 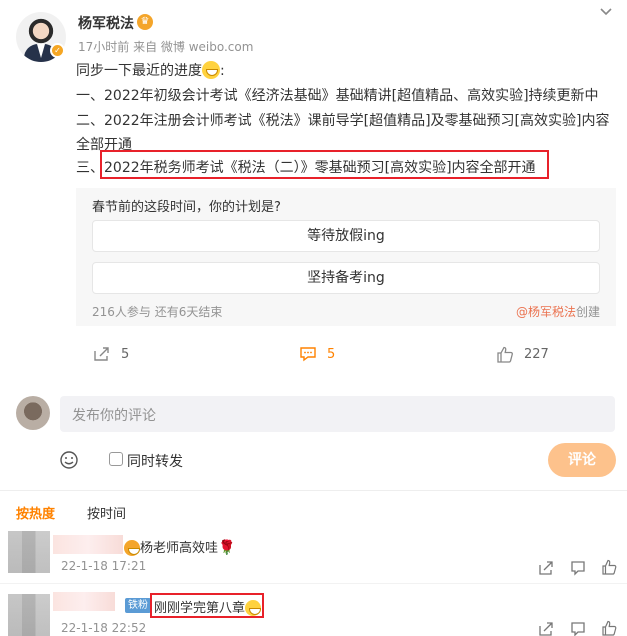 I want to click on share-button: 5, so click(x=111, y=354).